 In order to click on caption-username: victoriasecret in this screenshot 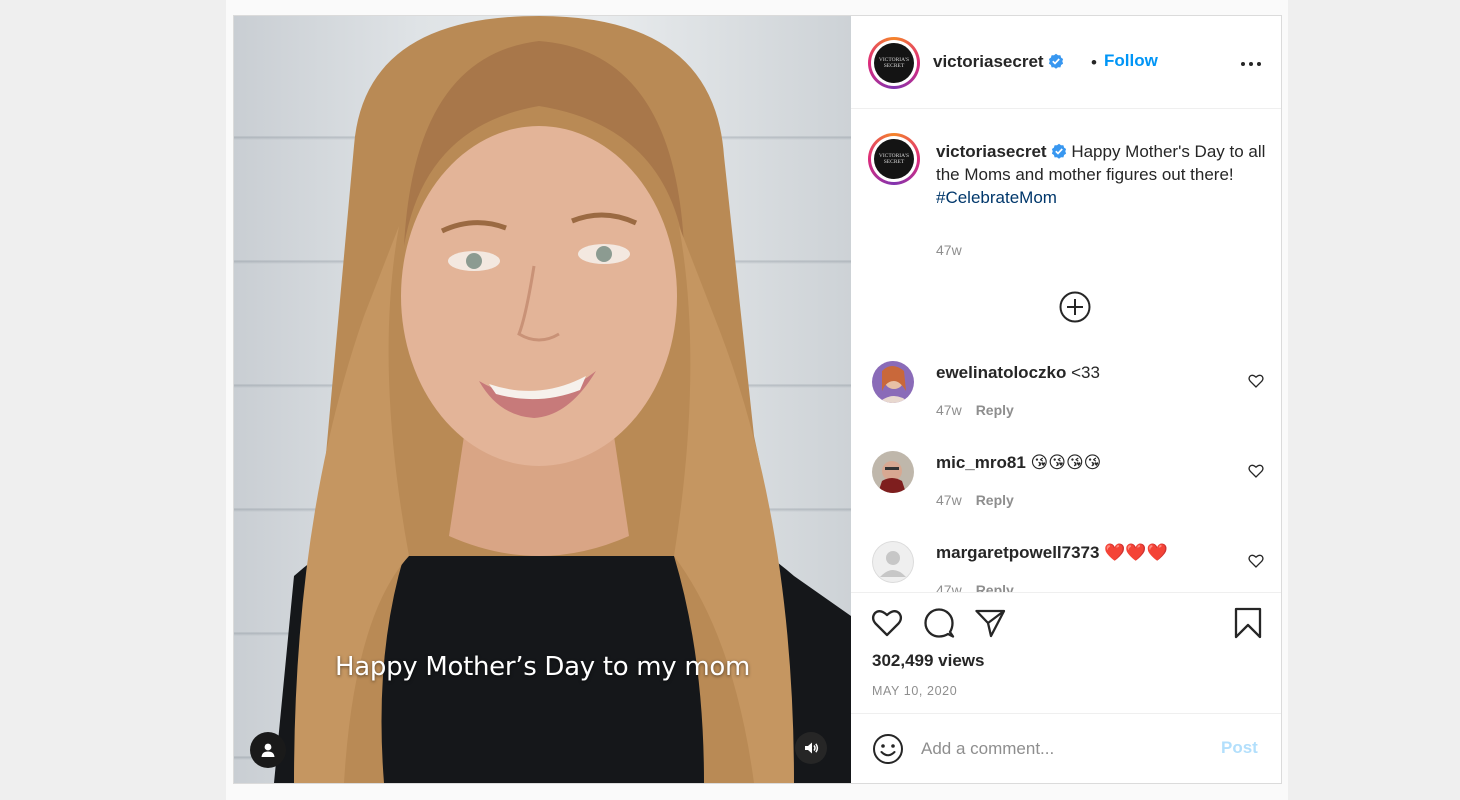, I will do `click(991, 151)`.